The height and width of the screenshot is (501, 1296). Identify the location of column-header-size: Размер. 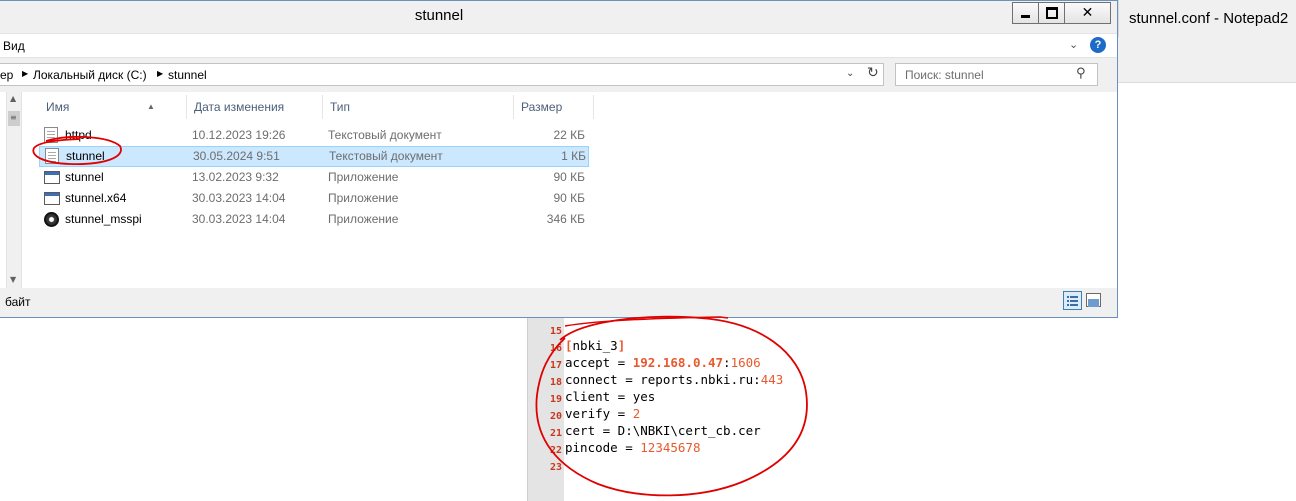
(554, 107).